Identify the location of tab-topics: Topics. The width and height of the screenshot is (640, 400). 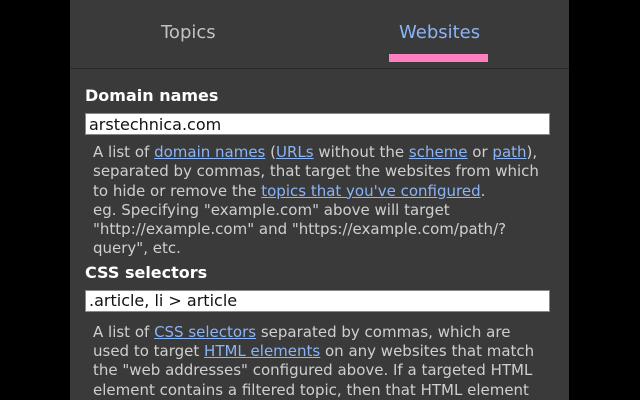
(188, 32).